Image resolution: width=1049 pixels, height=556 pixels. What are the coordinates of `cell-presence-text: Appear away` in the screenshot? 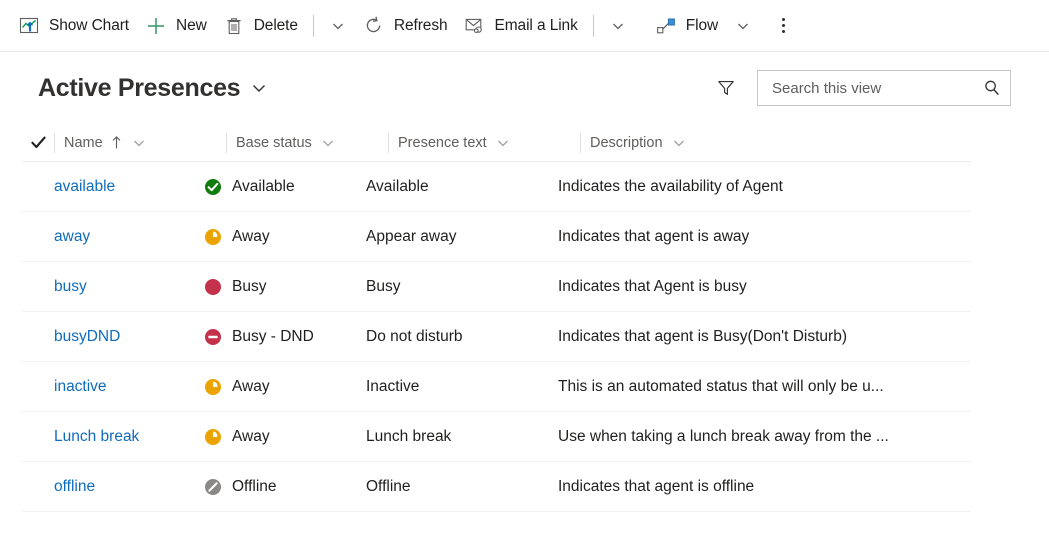 It's located at (411, 236).